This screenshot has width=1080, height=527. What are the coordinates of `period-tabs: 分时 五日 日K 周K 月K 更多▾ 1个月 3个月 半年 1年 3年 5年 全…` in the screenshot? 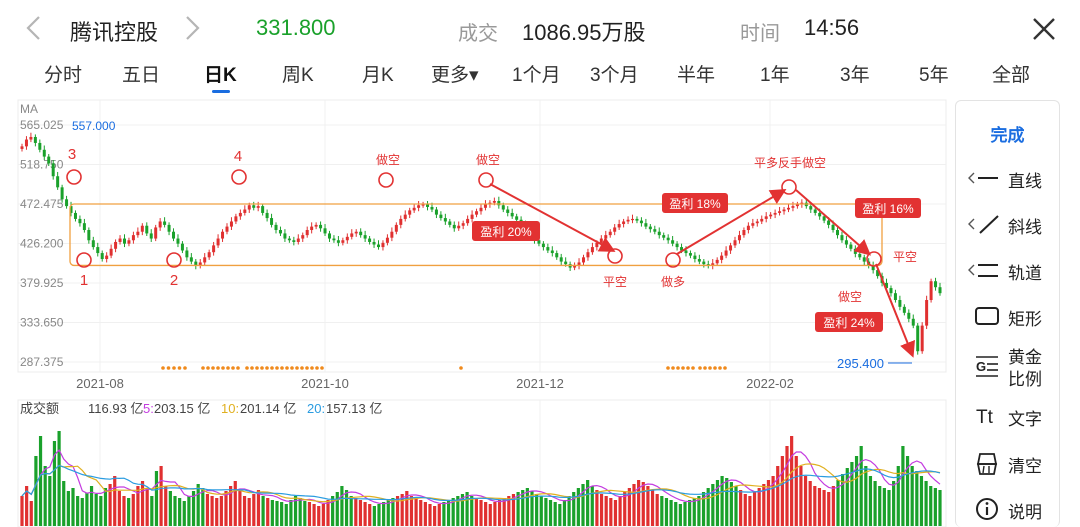 It's located at (540, 76).